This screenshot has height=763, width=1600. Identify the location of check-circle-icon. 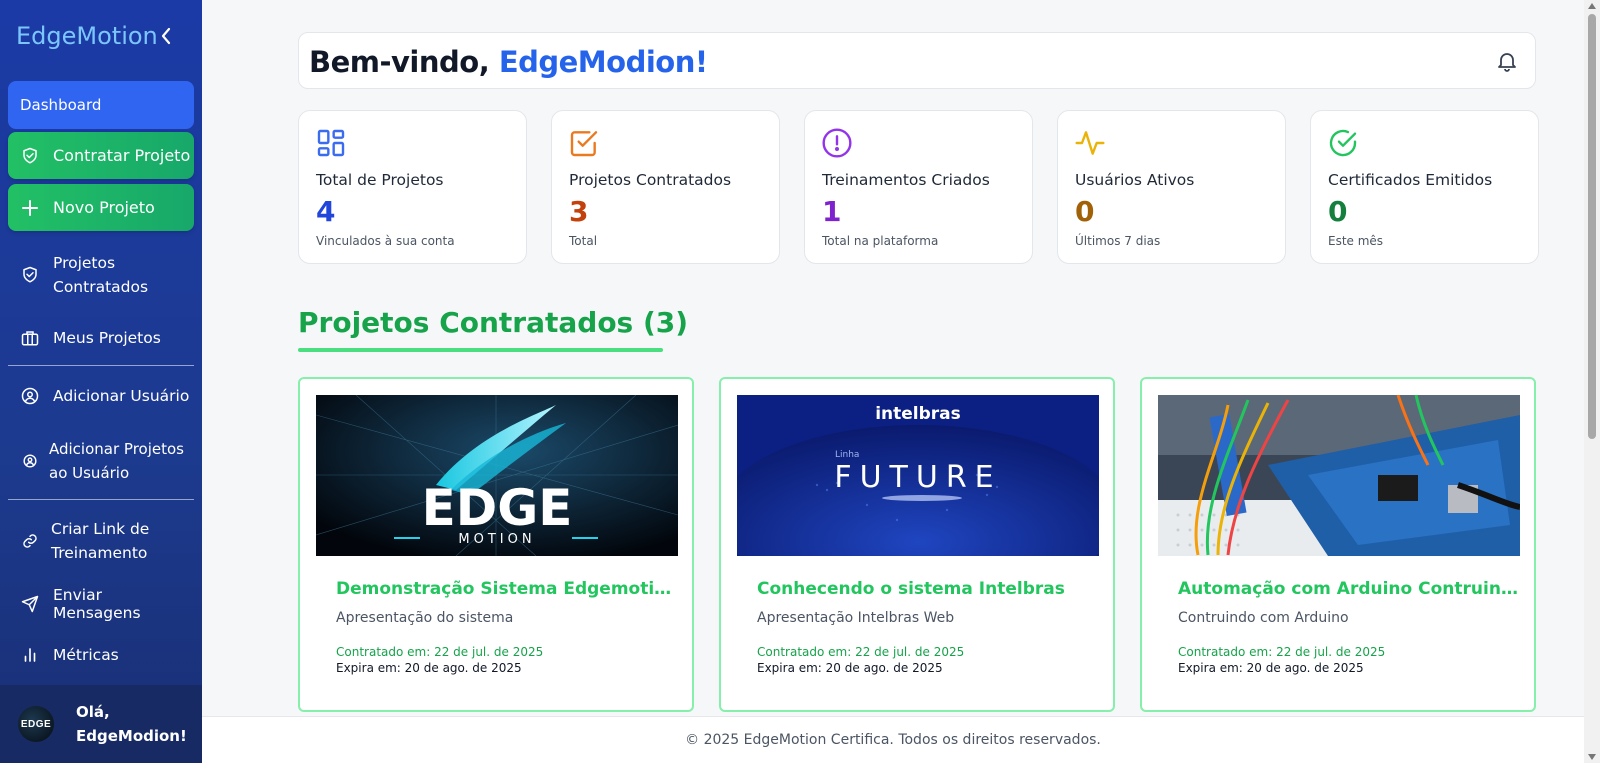
(1343, 143).